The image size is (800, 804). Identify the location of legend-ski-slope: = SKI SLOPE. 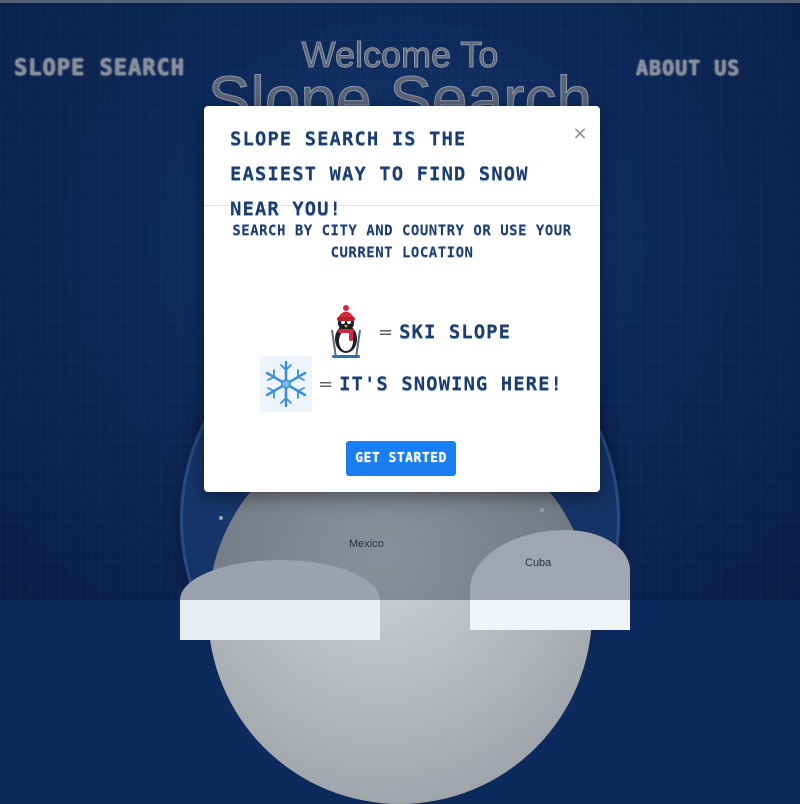
(415, 332).